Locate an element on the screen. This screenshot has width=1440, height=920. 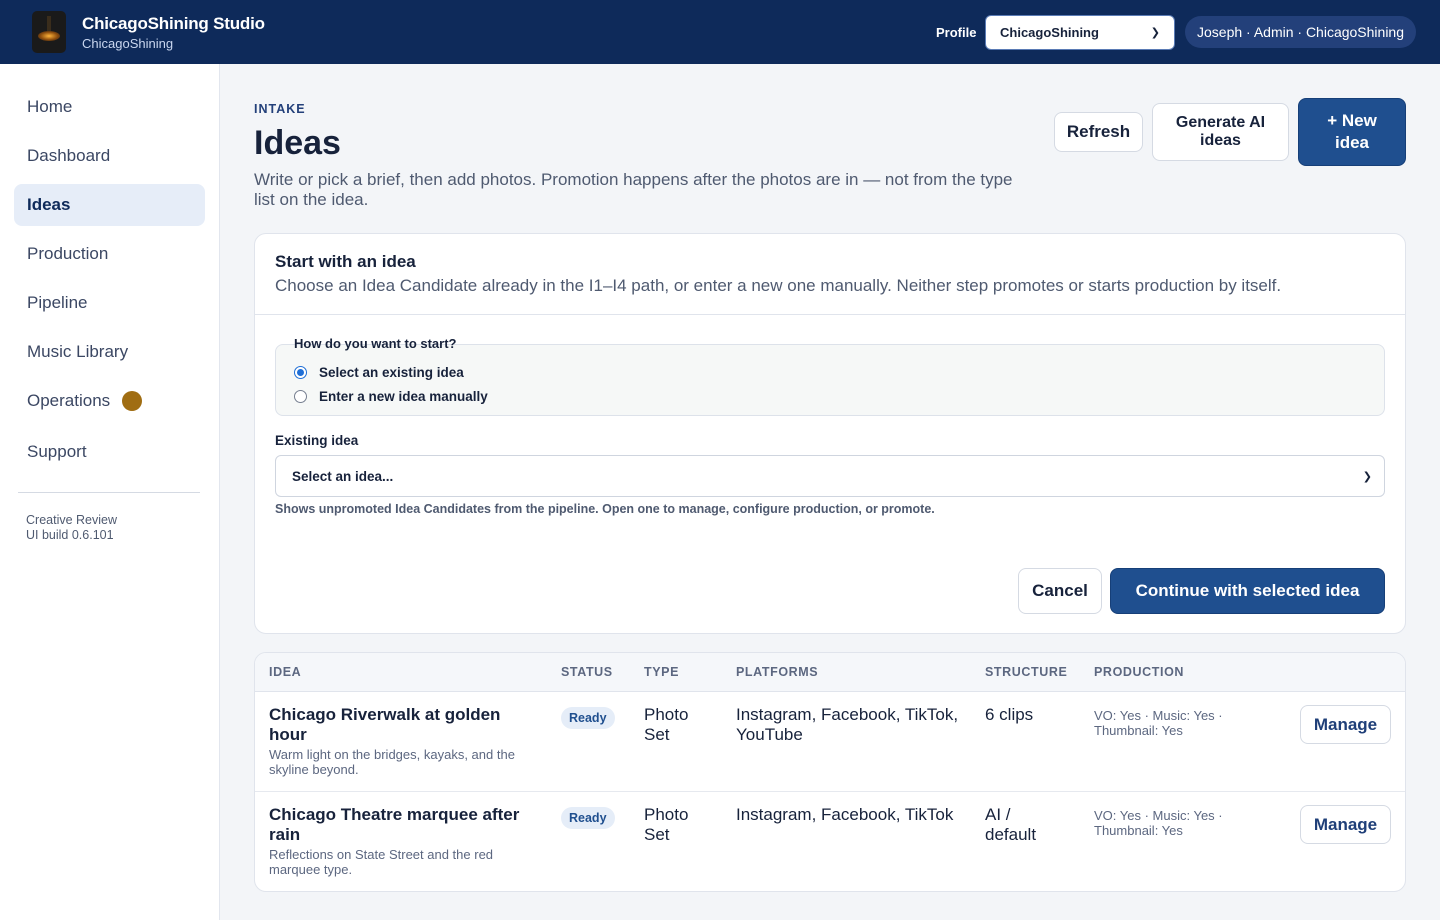
profile-select-value: ChicagoShining is located at coordinates (1049, 32).